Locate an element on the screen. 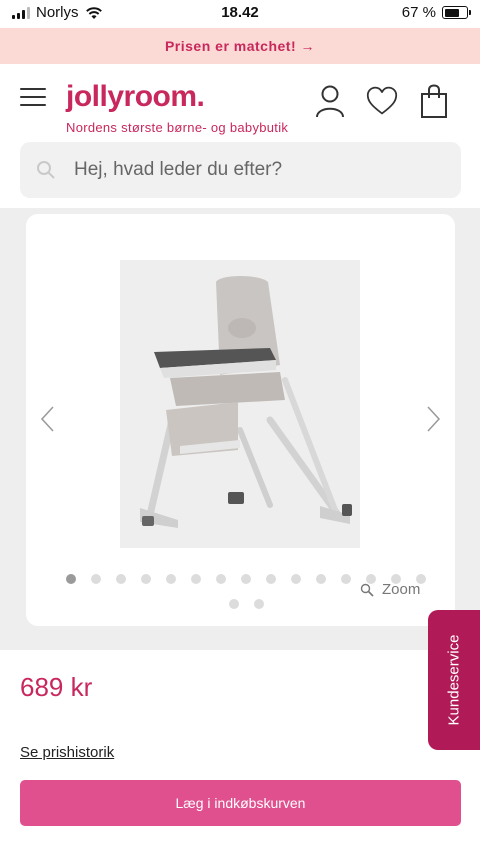  battery-icon is located at coordinates (456, 12).